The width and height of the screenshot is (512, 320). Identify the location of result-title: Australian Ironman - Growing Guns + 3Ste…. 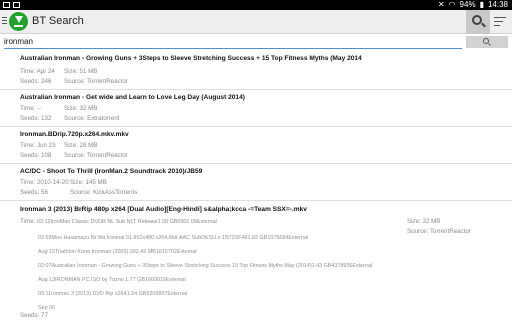
(191, 58).